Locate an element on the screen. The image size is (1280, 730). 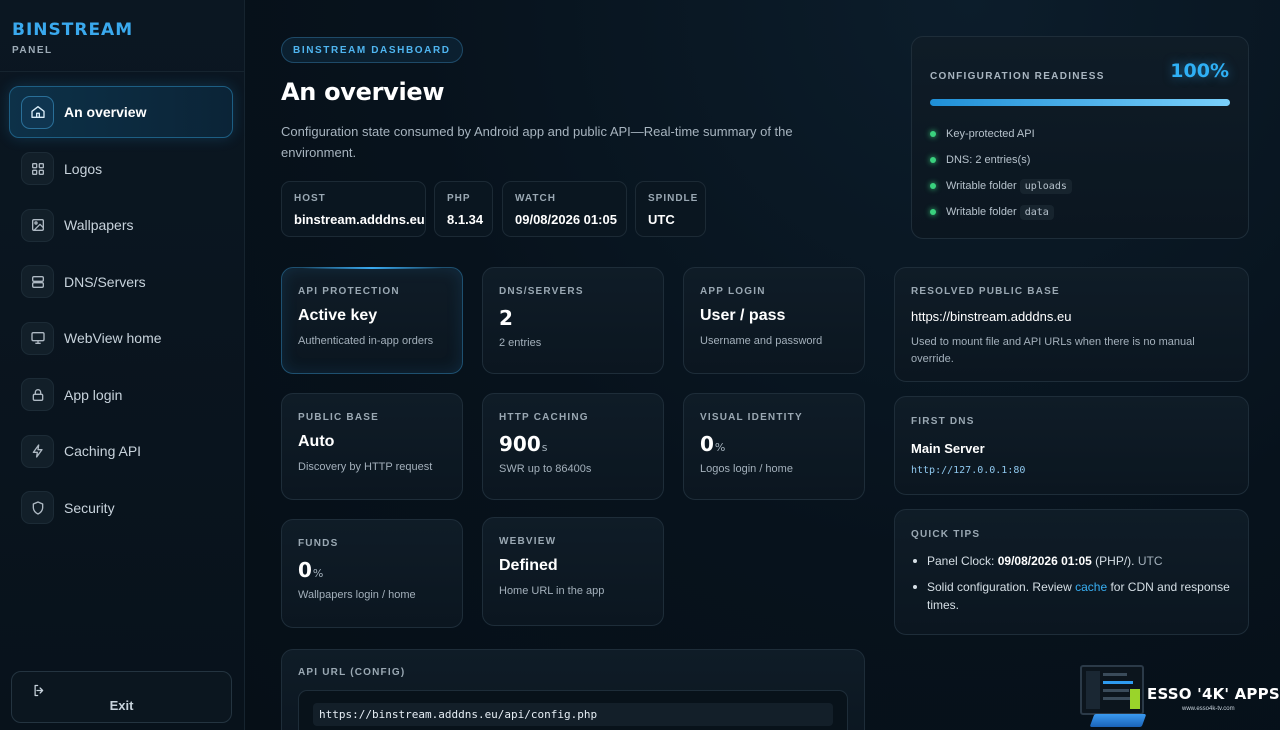
dns-server-name: Main Server is located at coordinates (948, 448).